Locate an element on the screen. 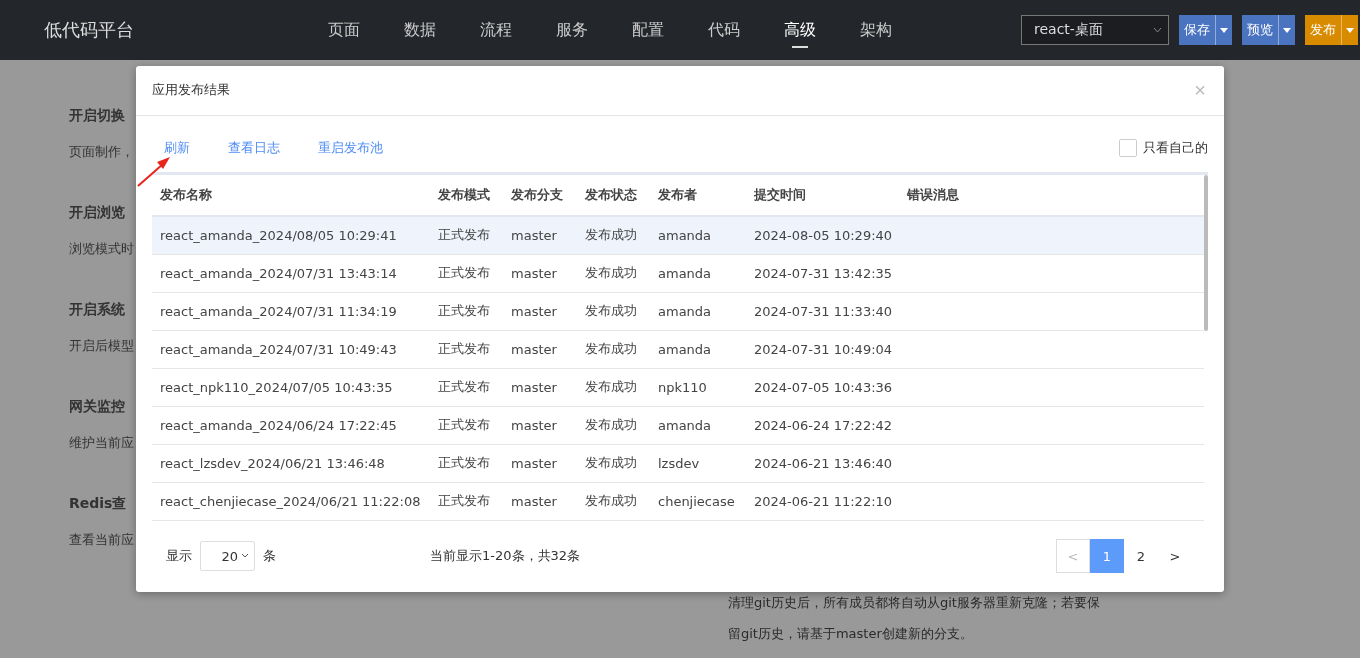 Image resolution: width=1360 pixels, height=658 pixels. table-cell-text: lzsdev is located at coordinates (679, 463).